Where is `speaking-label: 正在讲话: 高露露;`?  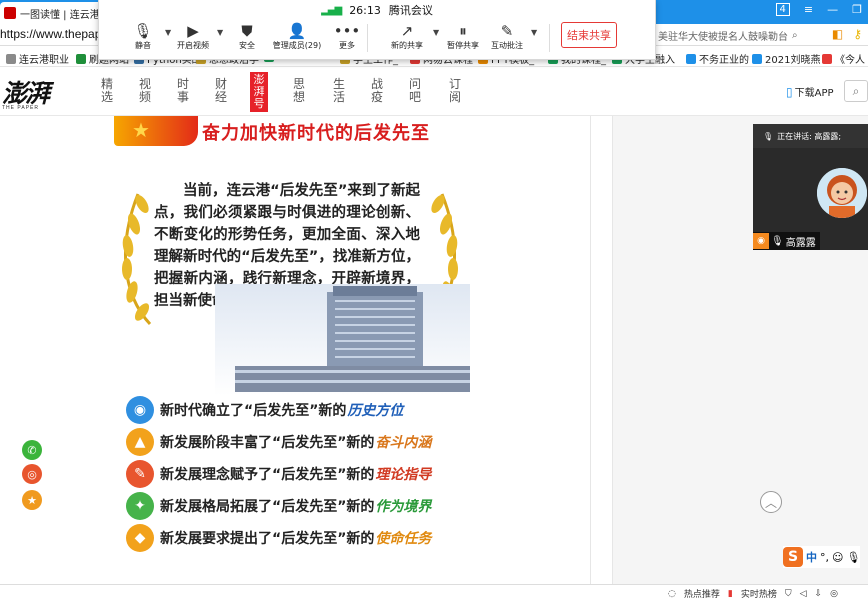
speaking-label: 正在讲话: 高露露; is located at coordinates (809, 136).